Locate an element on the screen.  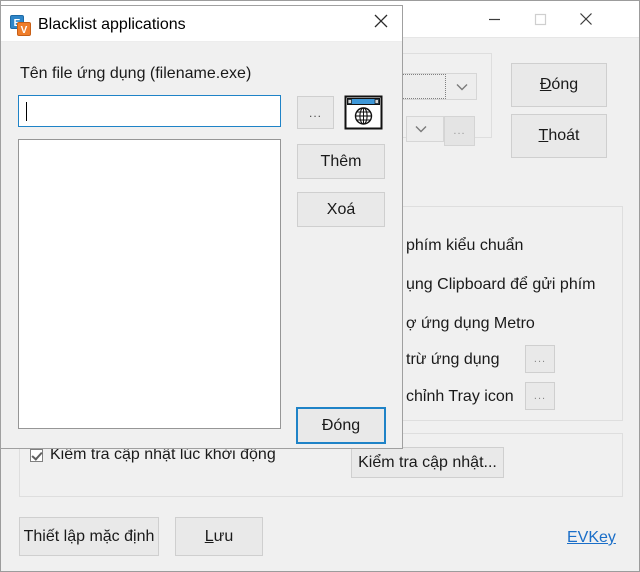
option-label-tray-icon: chỉnh Tray icon is located at coordinates (460, 396).